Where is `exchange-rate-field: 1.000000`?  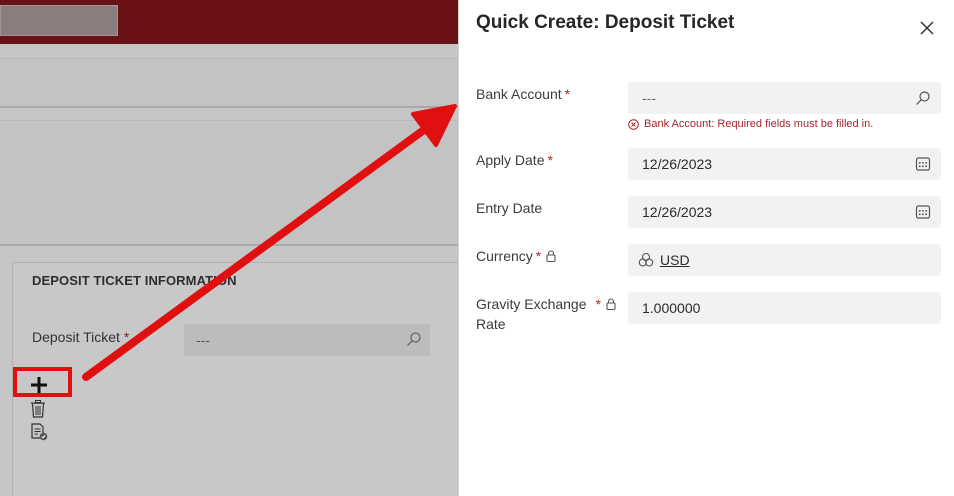
exchange-rate-field: 1.000000 is located at coordinates (784, 308).